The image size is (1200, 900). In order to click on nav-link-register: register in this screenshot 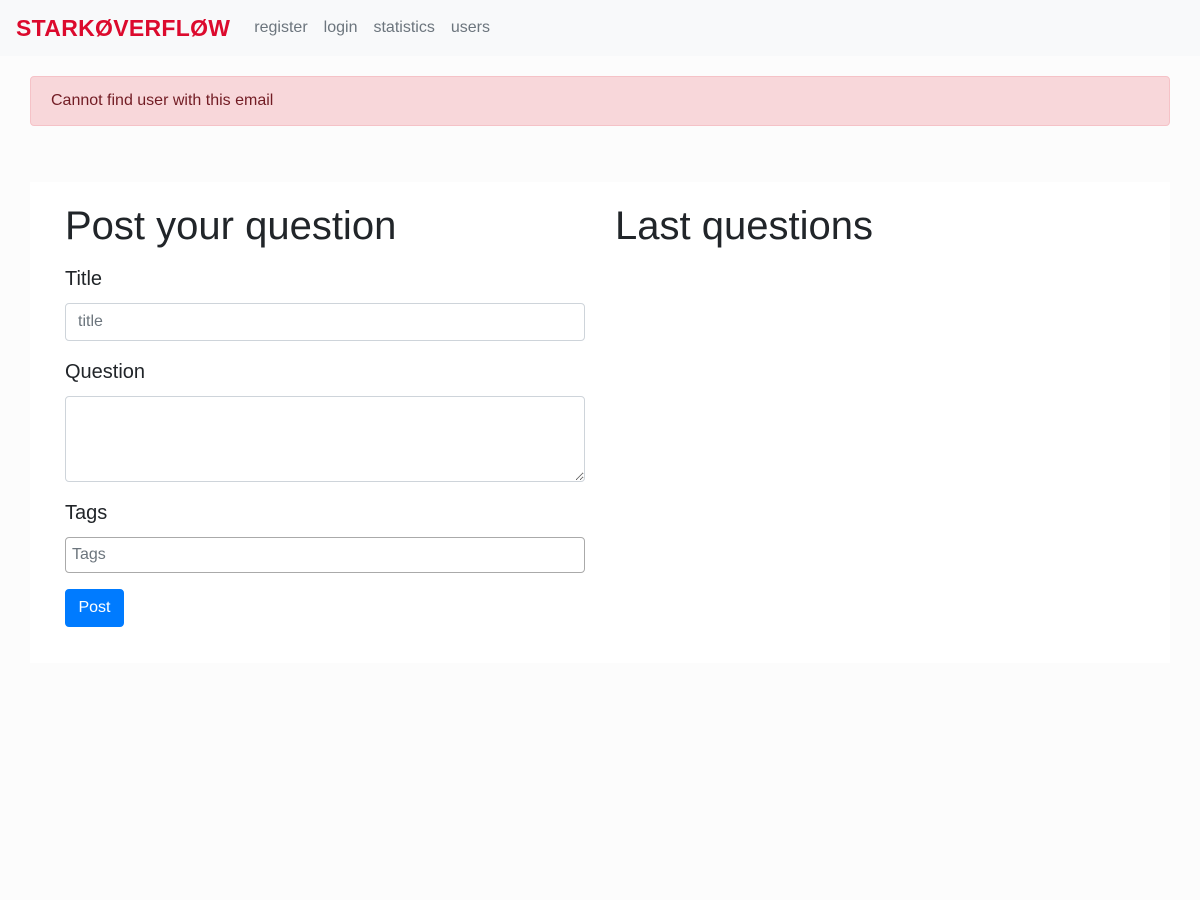, I will do `click(280, 28)`.